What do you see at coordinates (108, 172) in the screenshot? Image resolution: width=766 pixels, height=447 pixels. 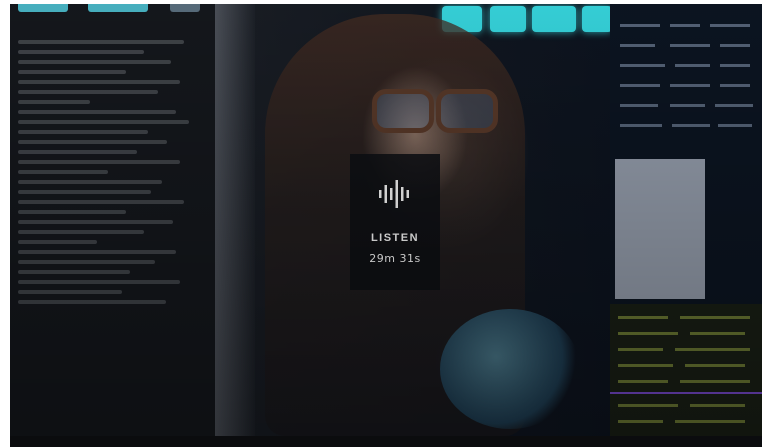 I see `background-text-lines` at bounding box center [108, 172].